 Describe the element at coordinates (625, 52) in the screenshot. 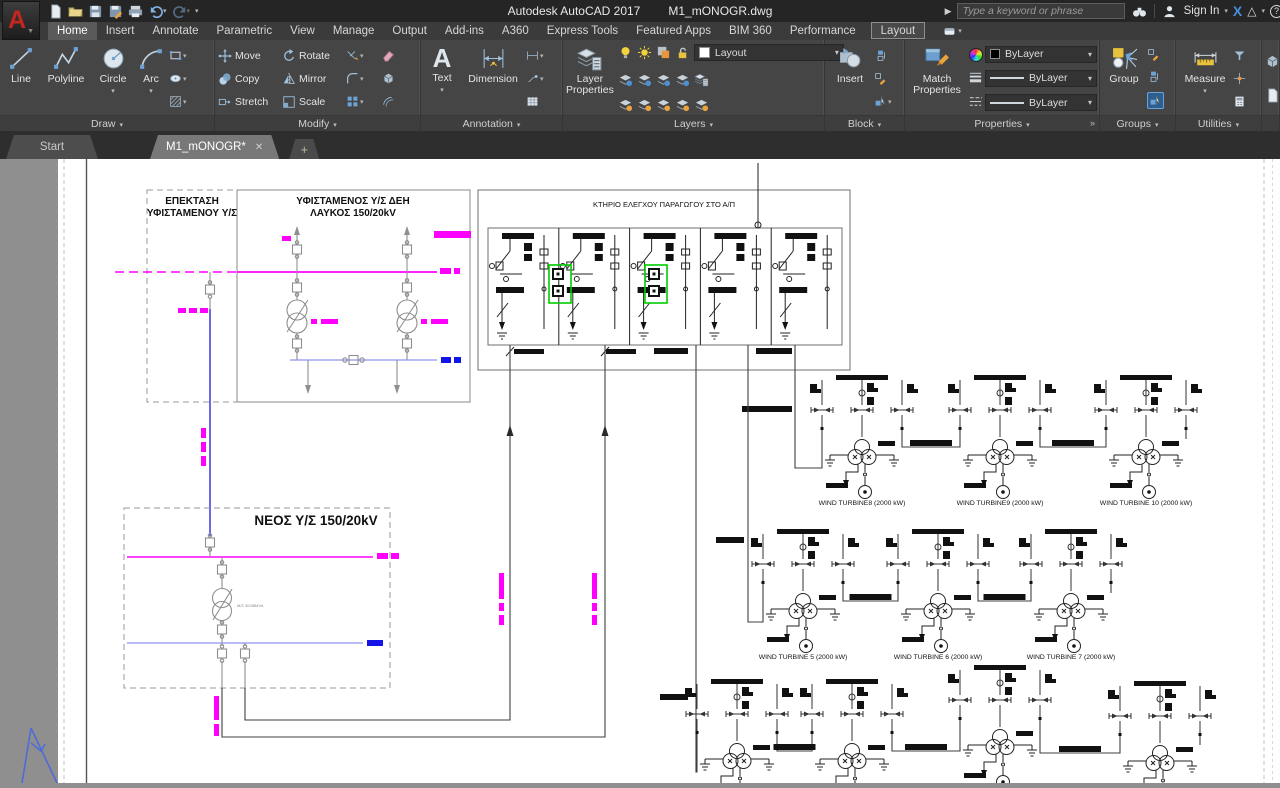

I see `layer-on-icon` at that location.